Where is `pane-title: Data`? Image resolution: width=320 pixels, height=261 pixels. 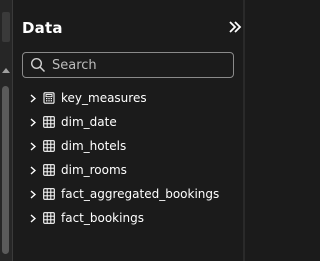 pane-title: Data is located at coordinates (42, 28).